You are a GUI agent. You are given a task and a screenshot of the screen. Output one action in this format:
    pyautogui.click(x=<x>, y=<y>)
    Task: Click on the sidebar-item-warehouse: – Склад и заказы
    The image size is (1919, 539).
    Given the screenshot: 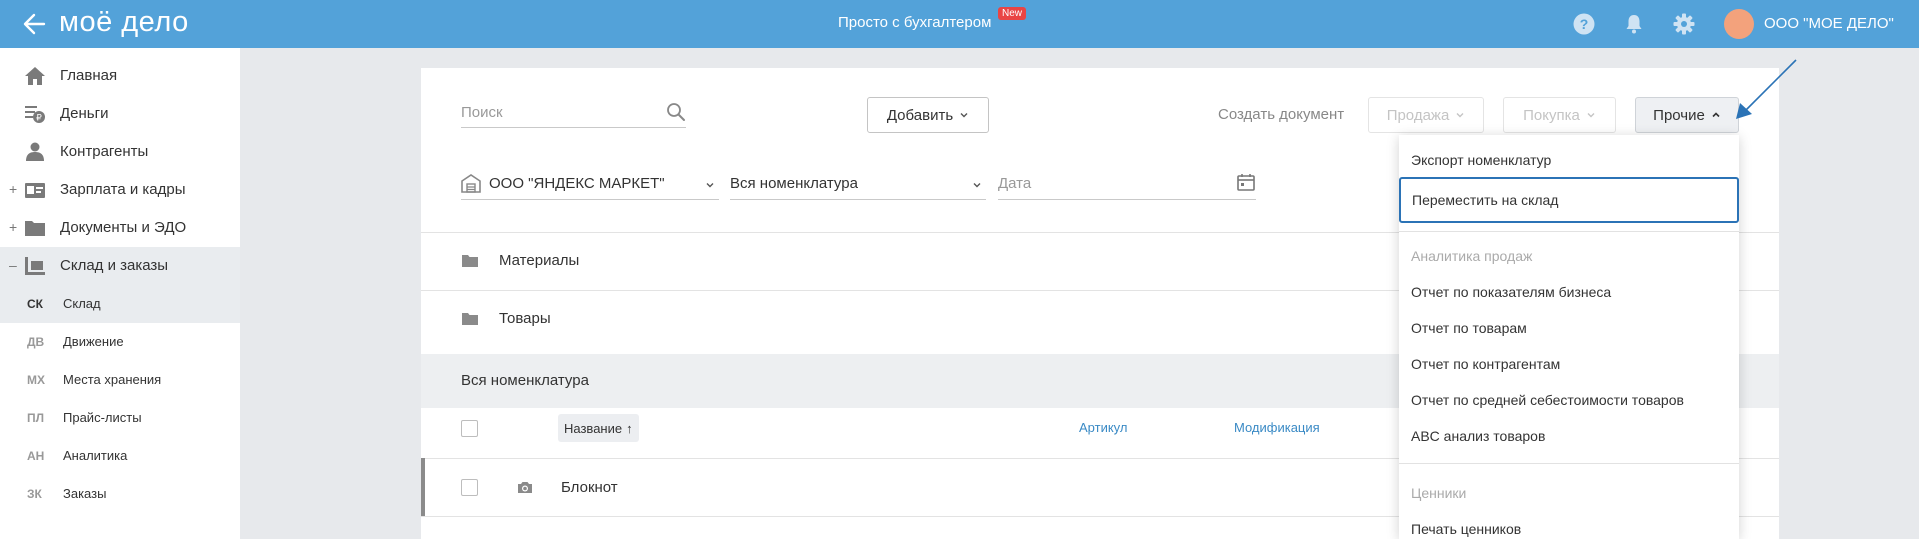 What is the action you would take?
    pyautogui.click(x=120, y=266)
    